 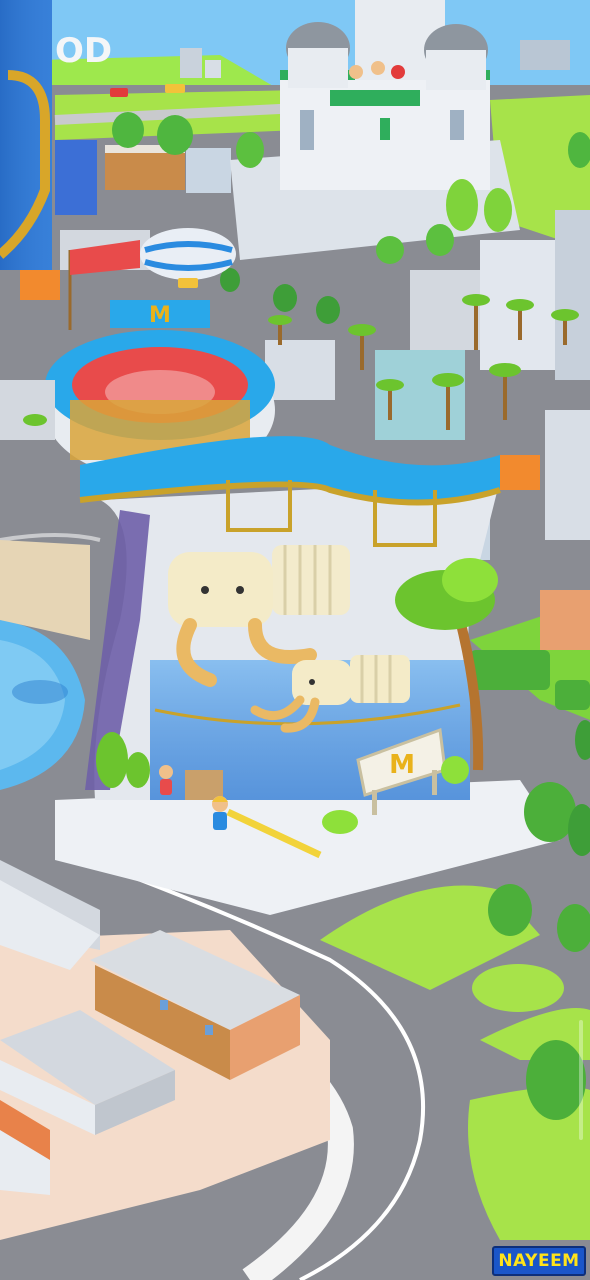 I want to click on hollywood-sign-fragment: OD, so click(x=83, y=51).